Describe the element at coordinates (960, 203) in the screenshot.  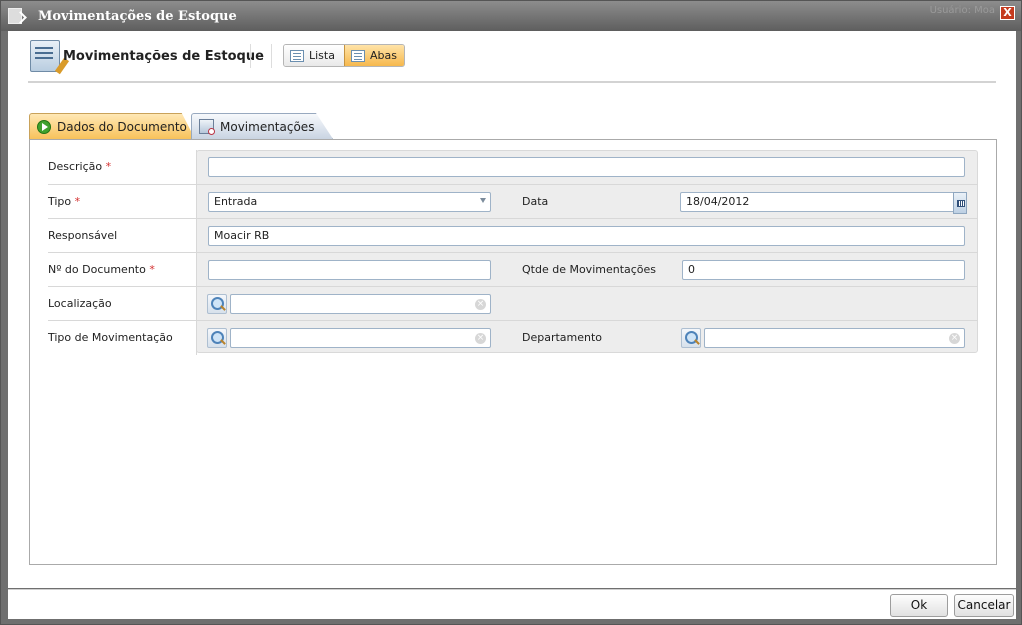
I see `calendar-icon` at that location.